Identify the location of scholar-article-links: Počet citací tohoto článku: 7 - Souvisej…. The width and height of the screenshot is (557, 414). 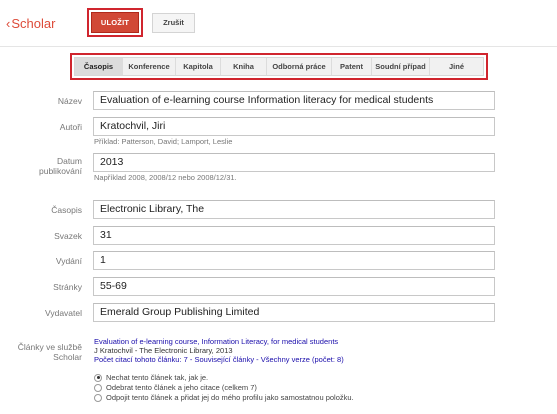
(219, 359).